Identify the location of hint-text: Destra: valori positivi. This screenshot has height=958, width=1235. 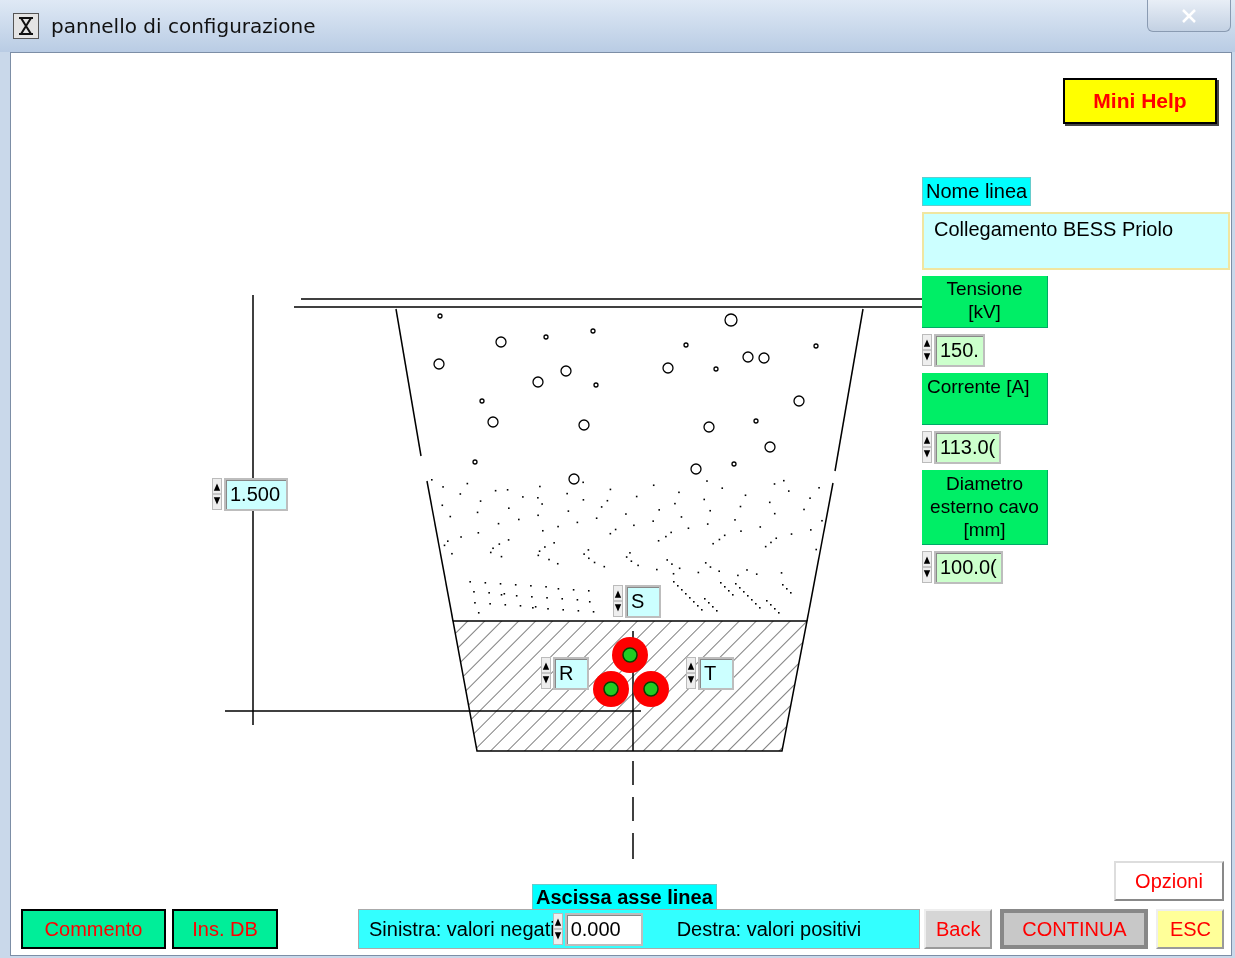
(768, 929).